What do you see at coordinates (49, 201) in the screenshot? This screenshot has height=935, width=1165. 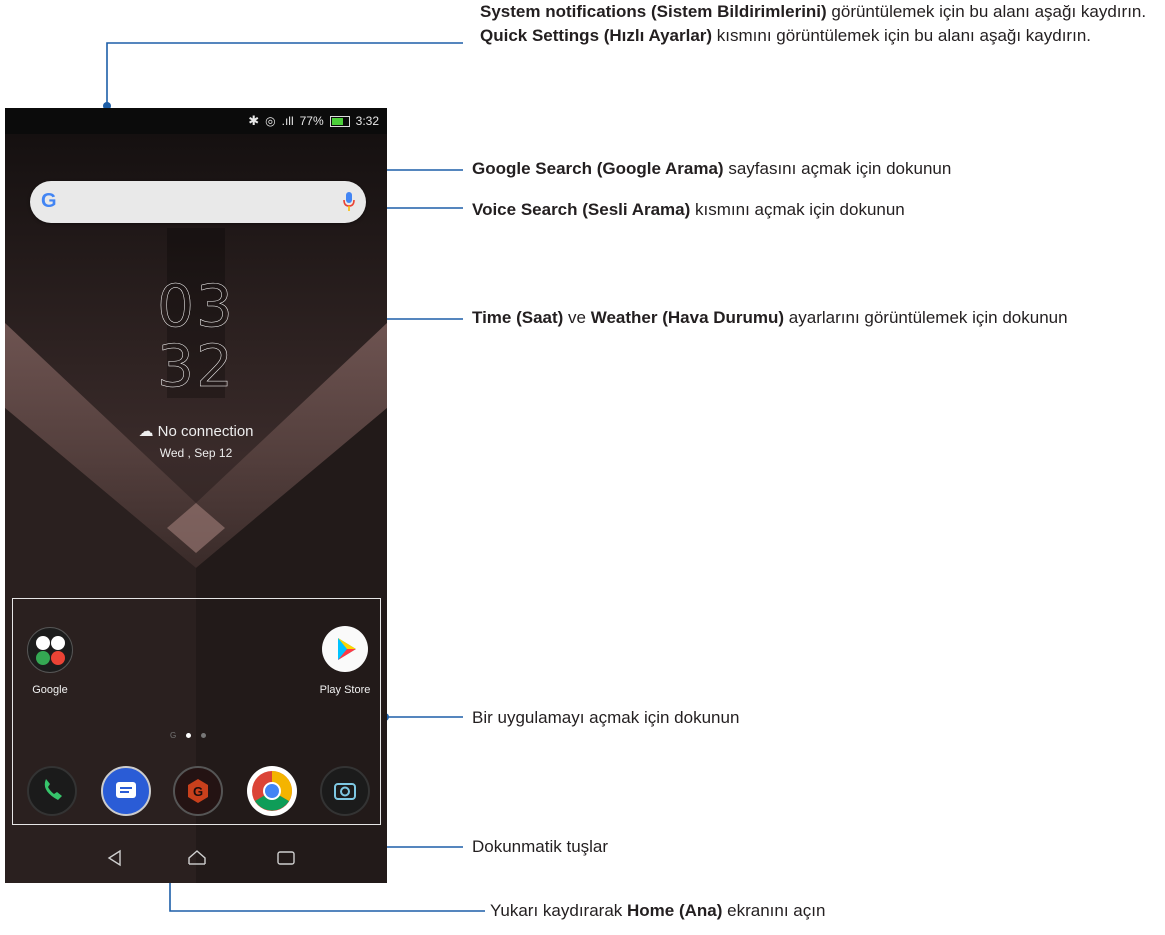 I see `google-logo-icon: G` at bounding box center [49, 201].